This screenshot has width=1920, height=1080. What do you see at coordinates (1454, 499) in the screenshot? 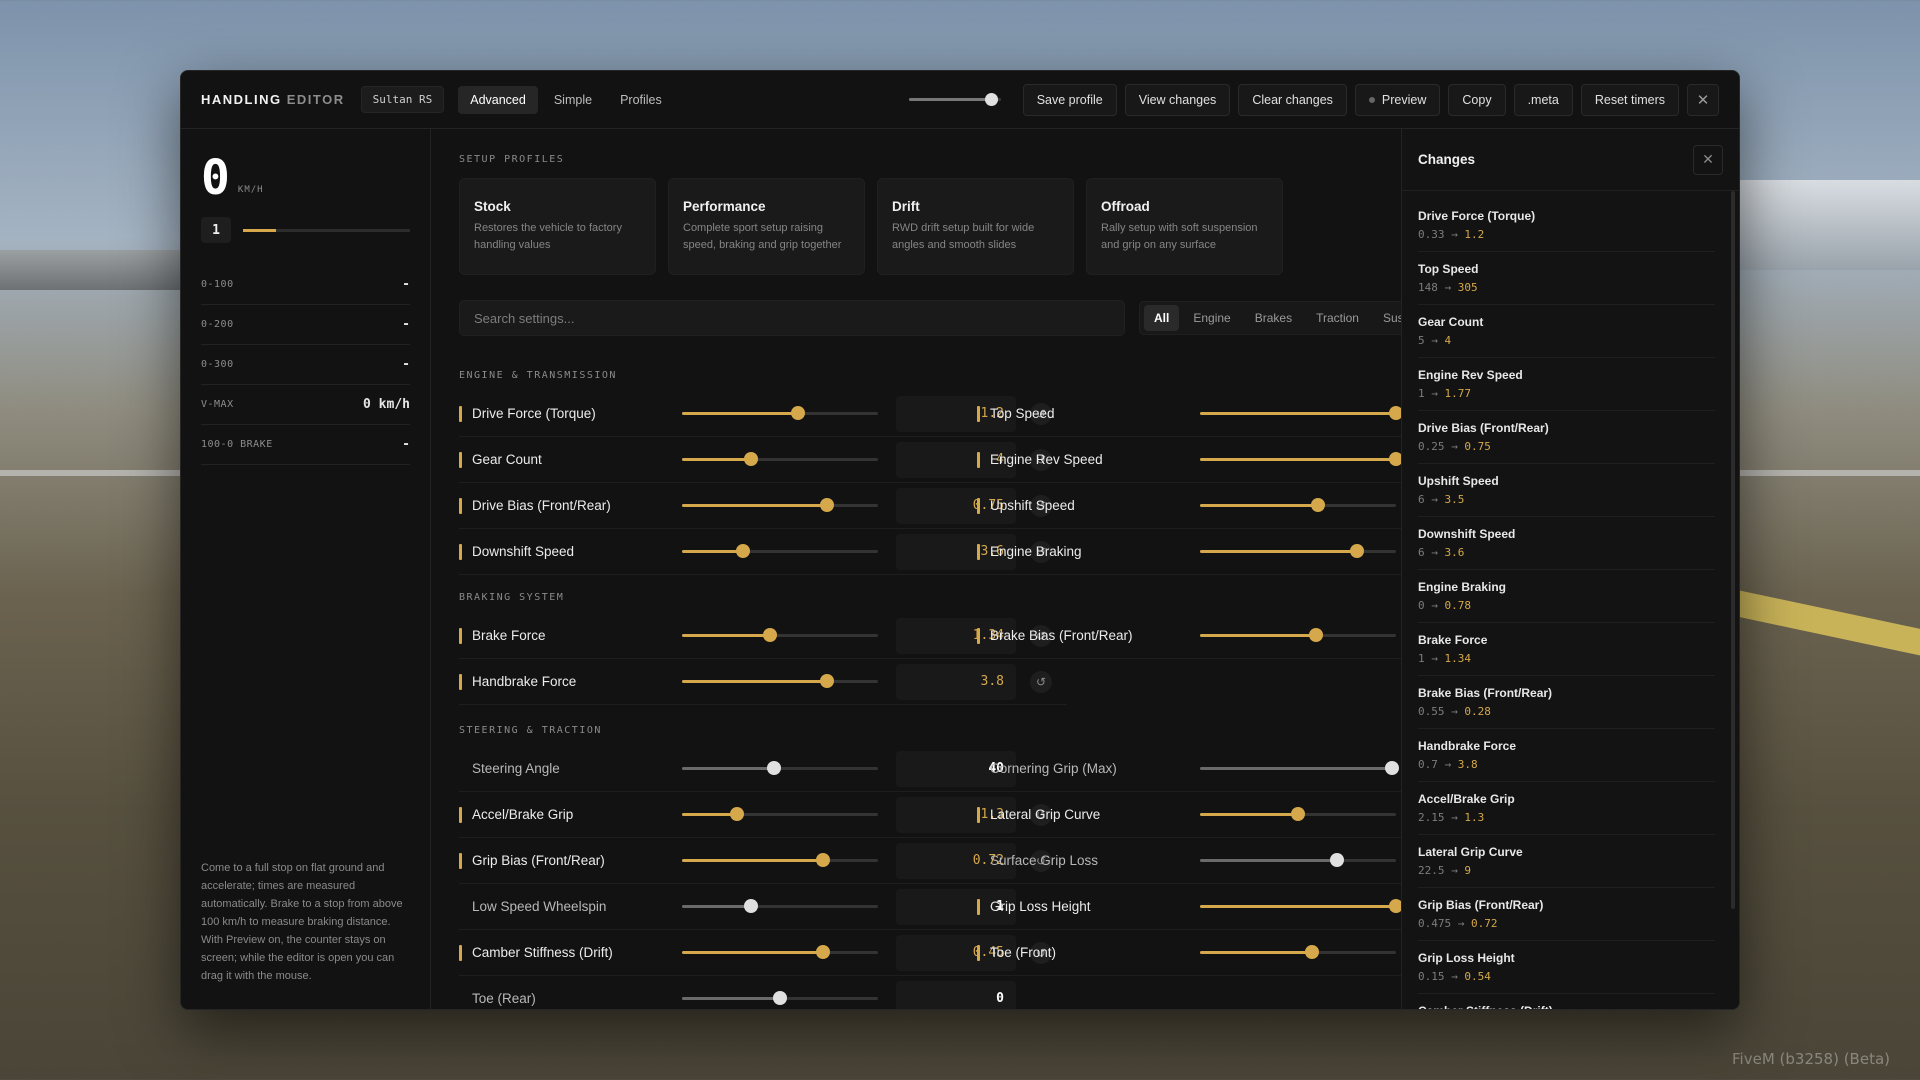
I see `change-new-value: 3.5` at bounding box center [1454, 499].